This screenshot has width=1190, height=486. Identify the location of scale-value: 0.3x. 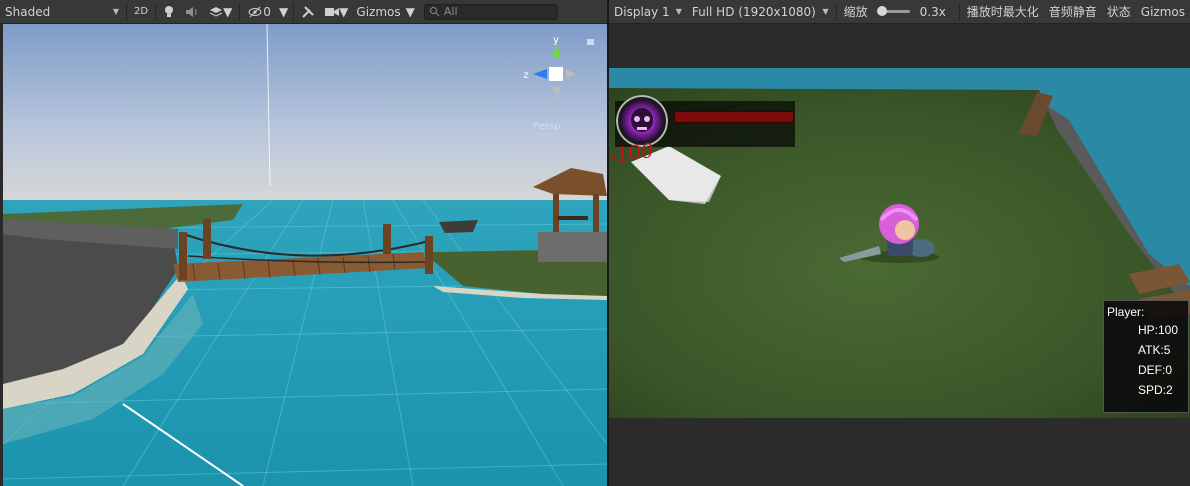
(932, 11).